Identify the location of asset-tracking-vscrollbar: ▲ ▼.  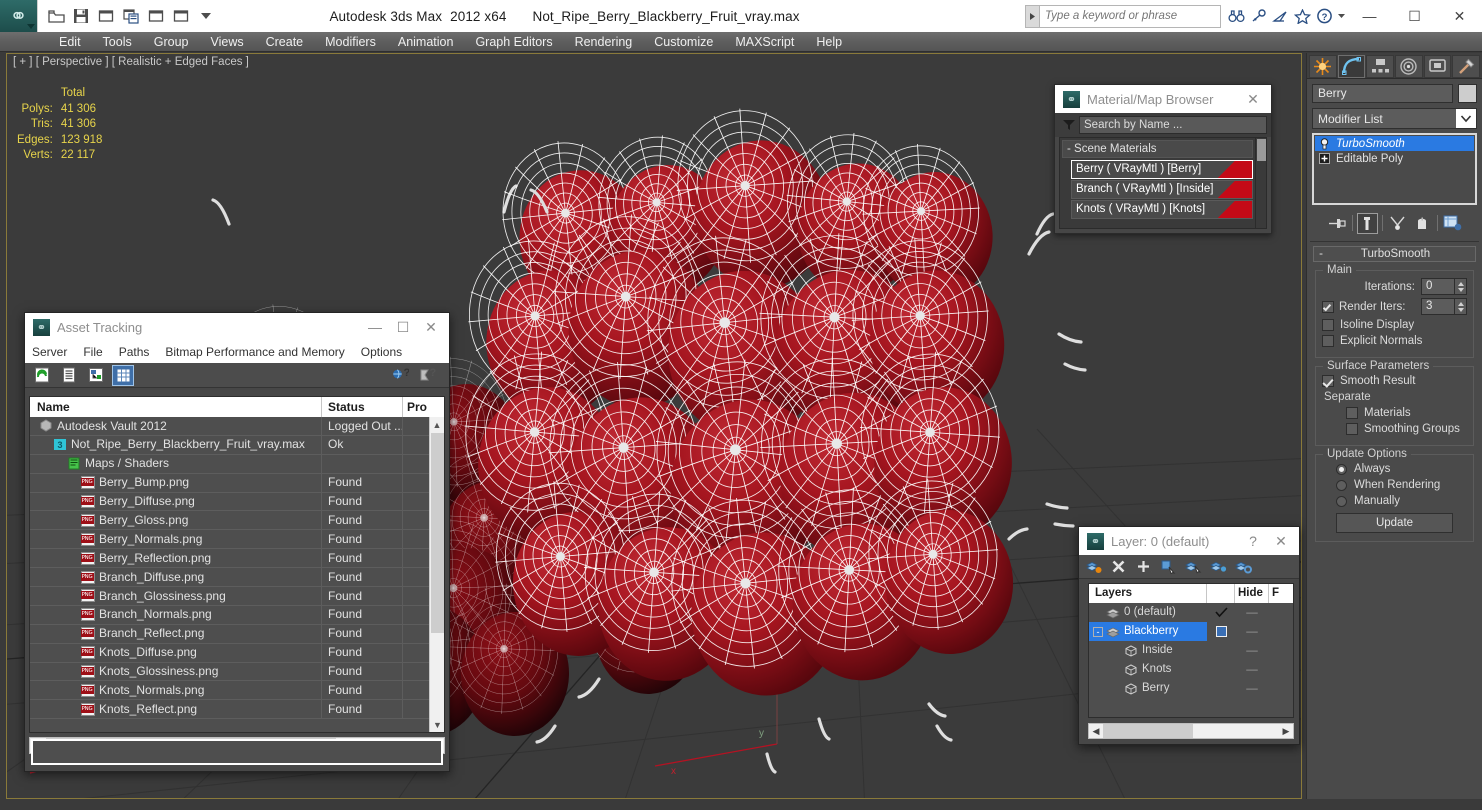
(436, 574).